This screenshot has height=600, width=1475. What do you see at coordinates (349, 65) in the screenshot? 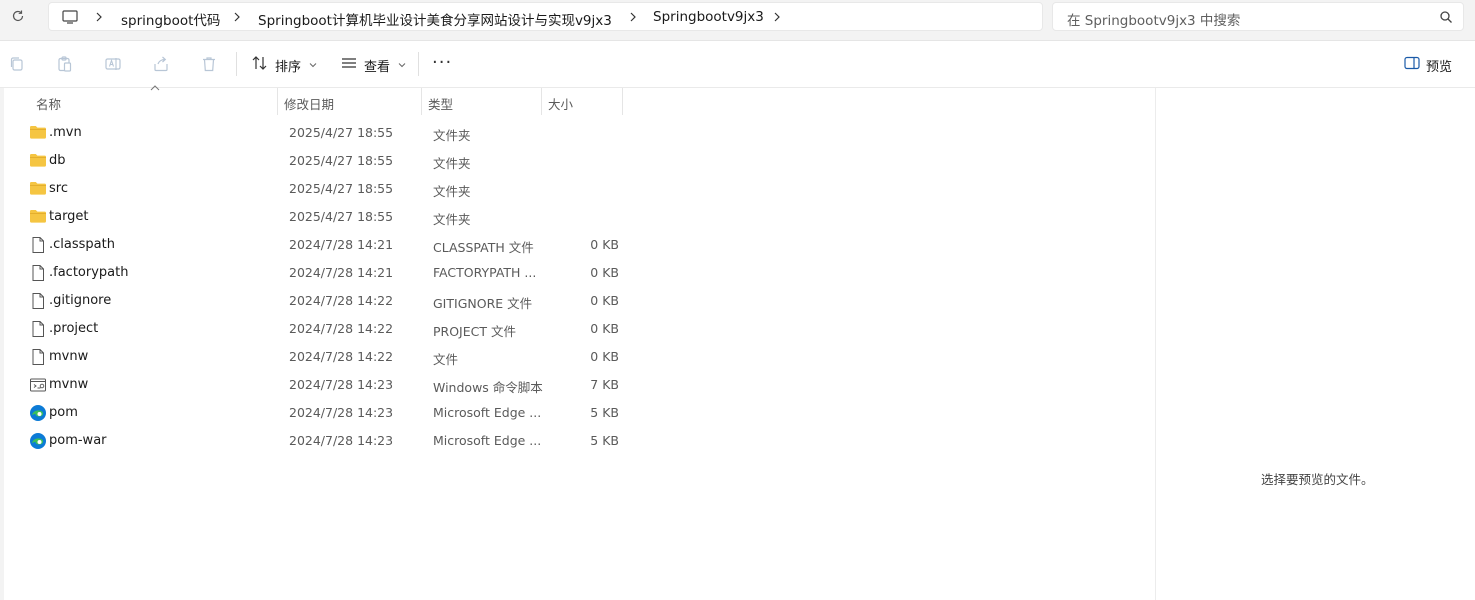
I see `view-list-icon` at bounding box center [349, 65].